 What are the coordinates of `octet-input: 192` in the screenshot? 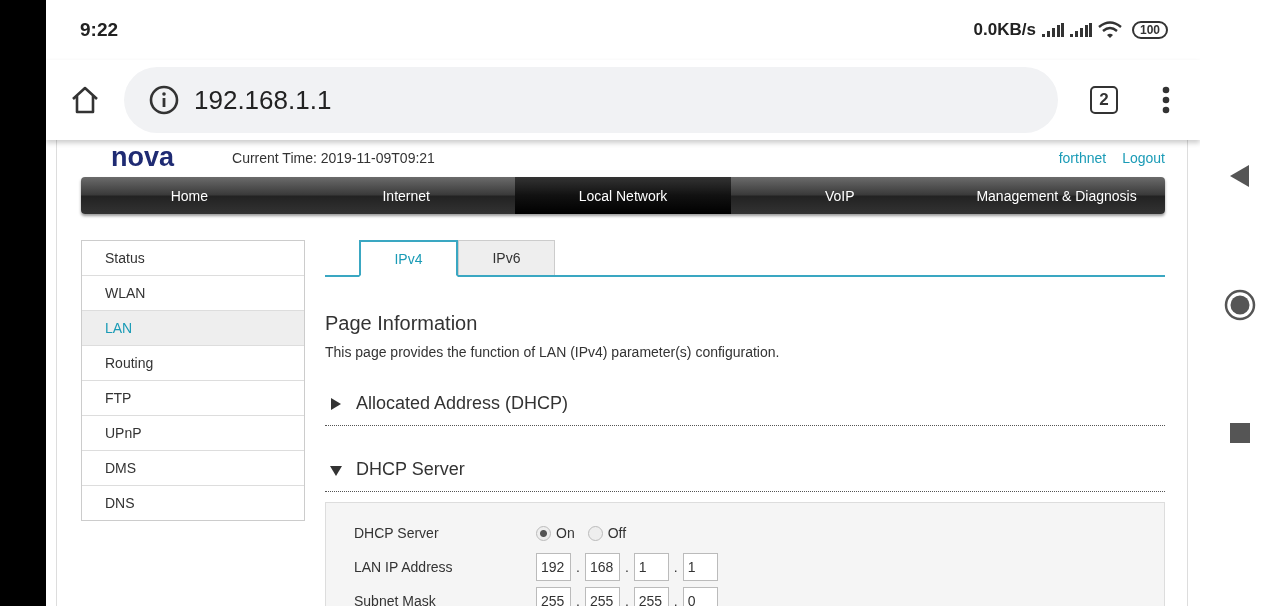 It's located at (553, 567).